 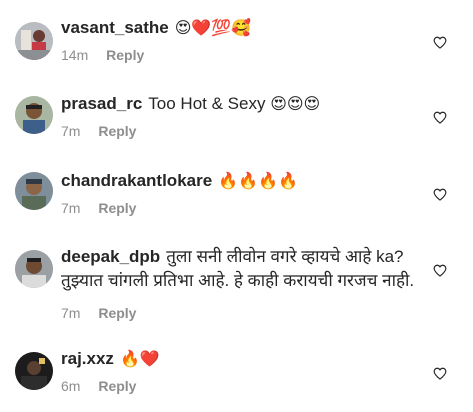 I want to click on comment-body: chandrakantlokare 🔥🔥🔥🔥 7m Reply, so click(x=243, y=192).